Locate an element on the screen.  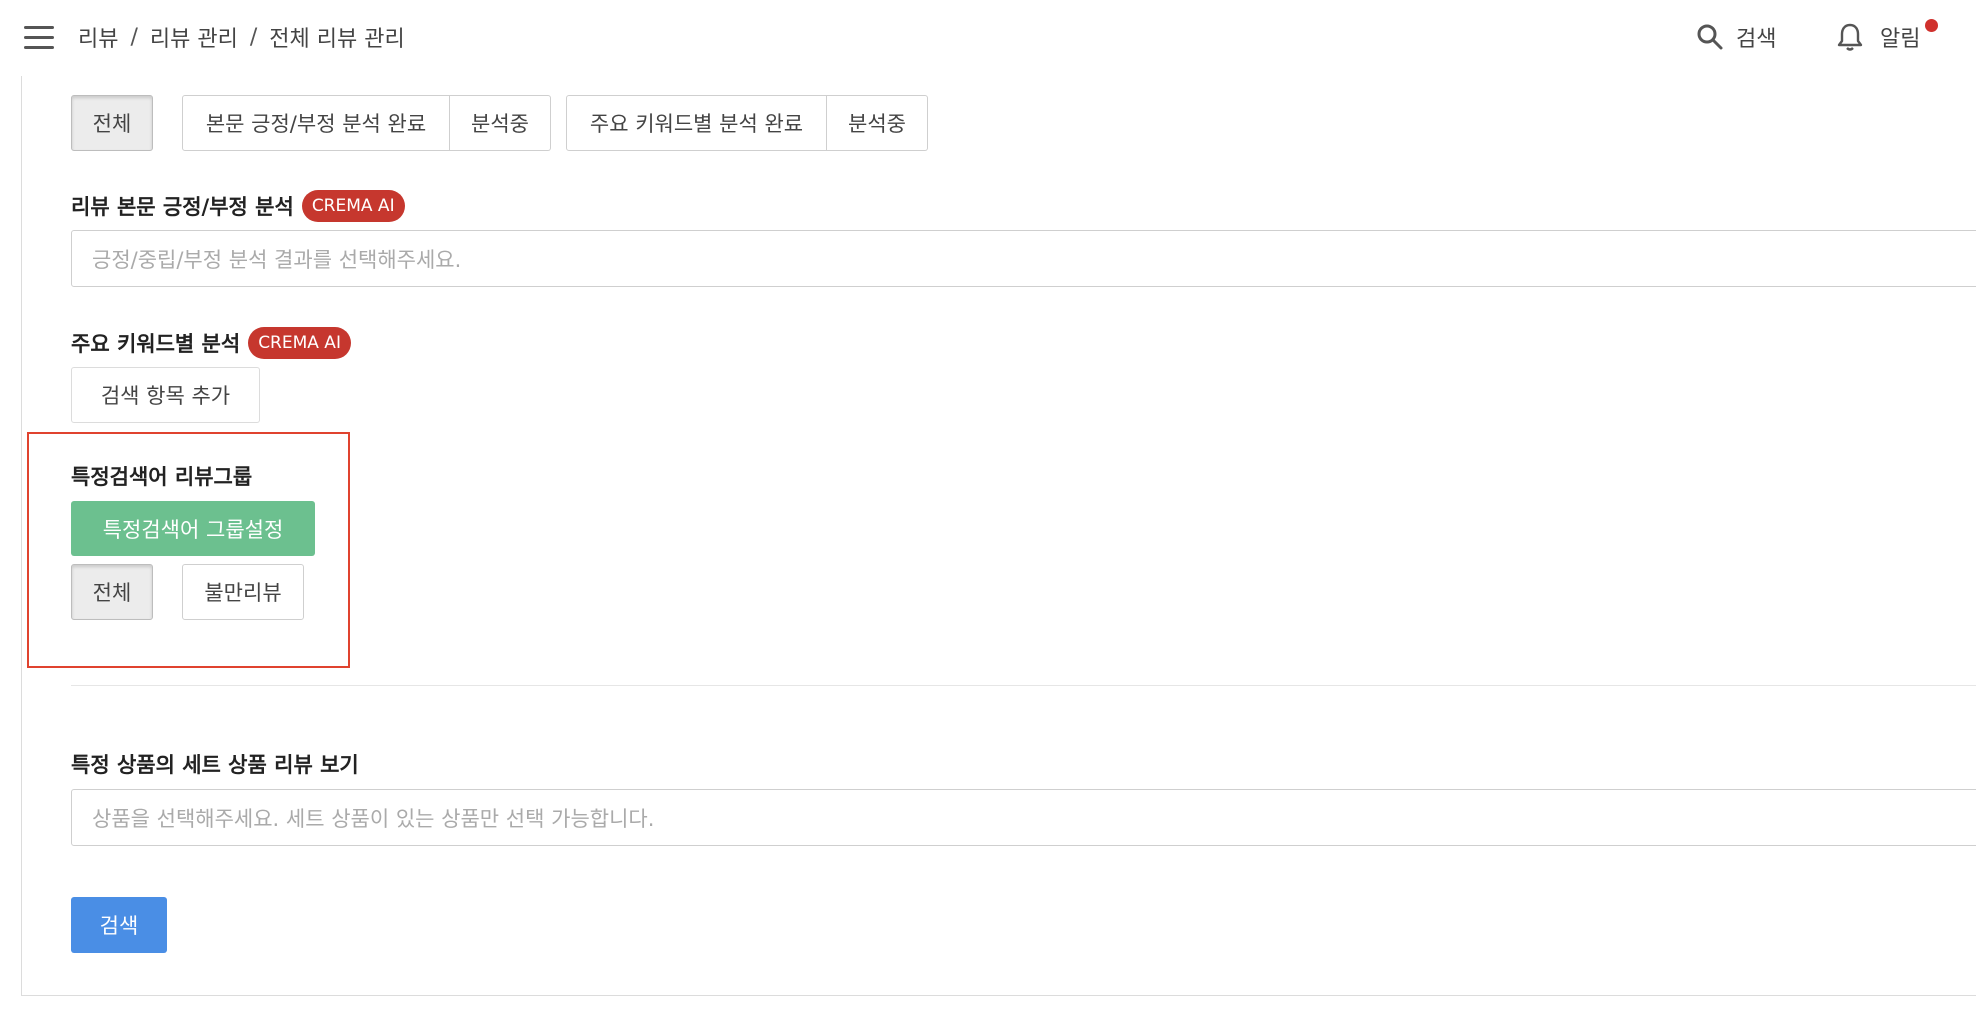
breadcrumb-item-review: 리뷰 is located at coordinates (98, 37).